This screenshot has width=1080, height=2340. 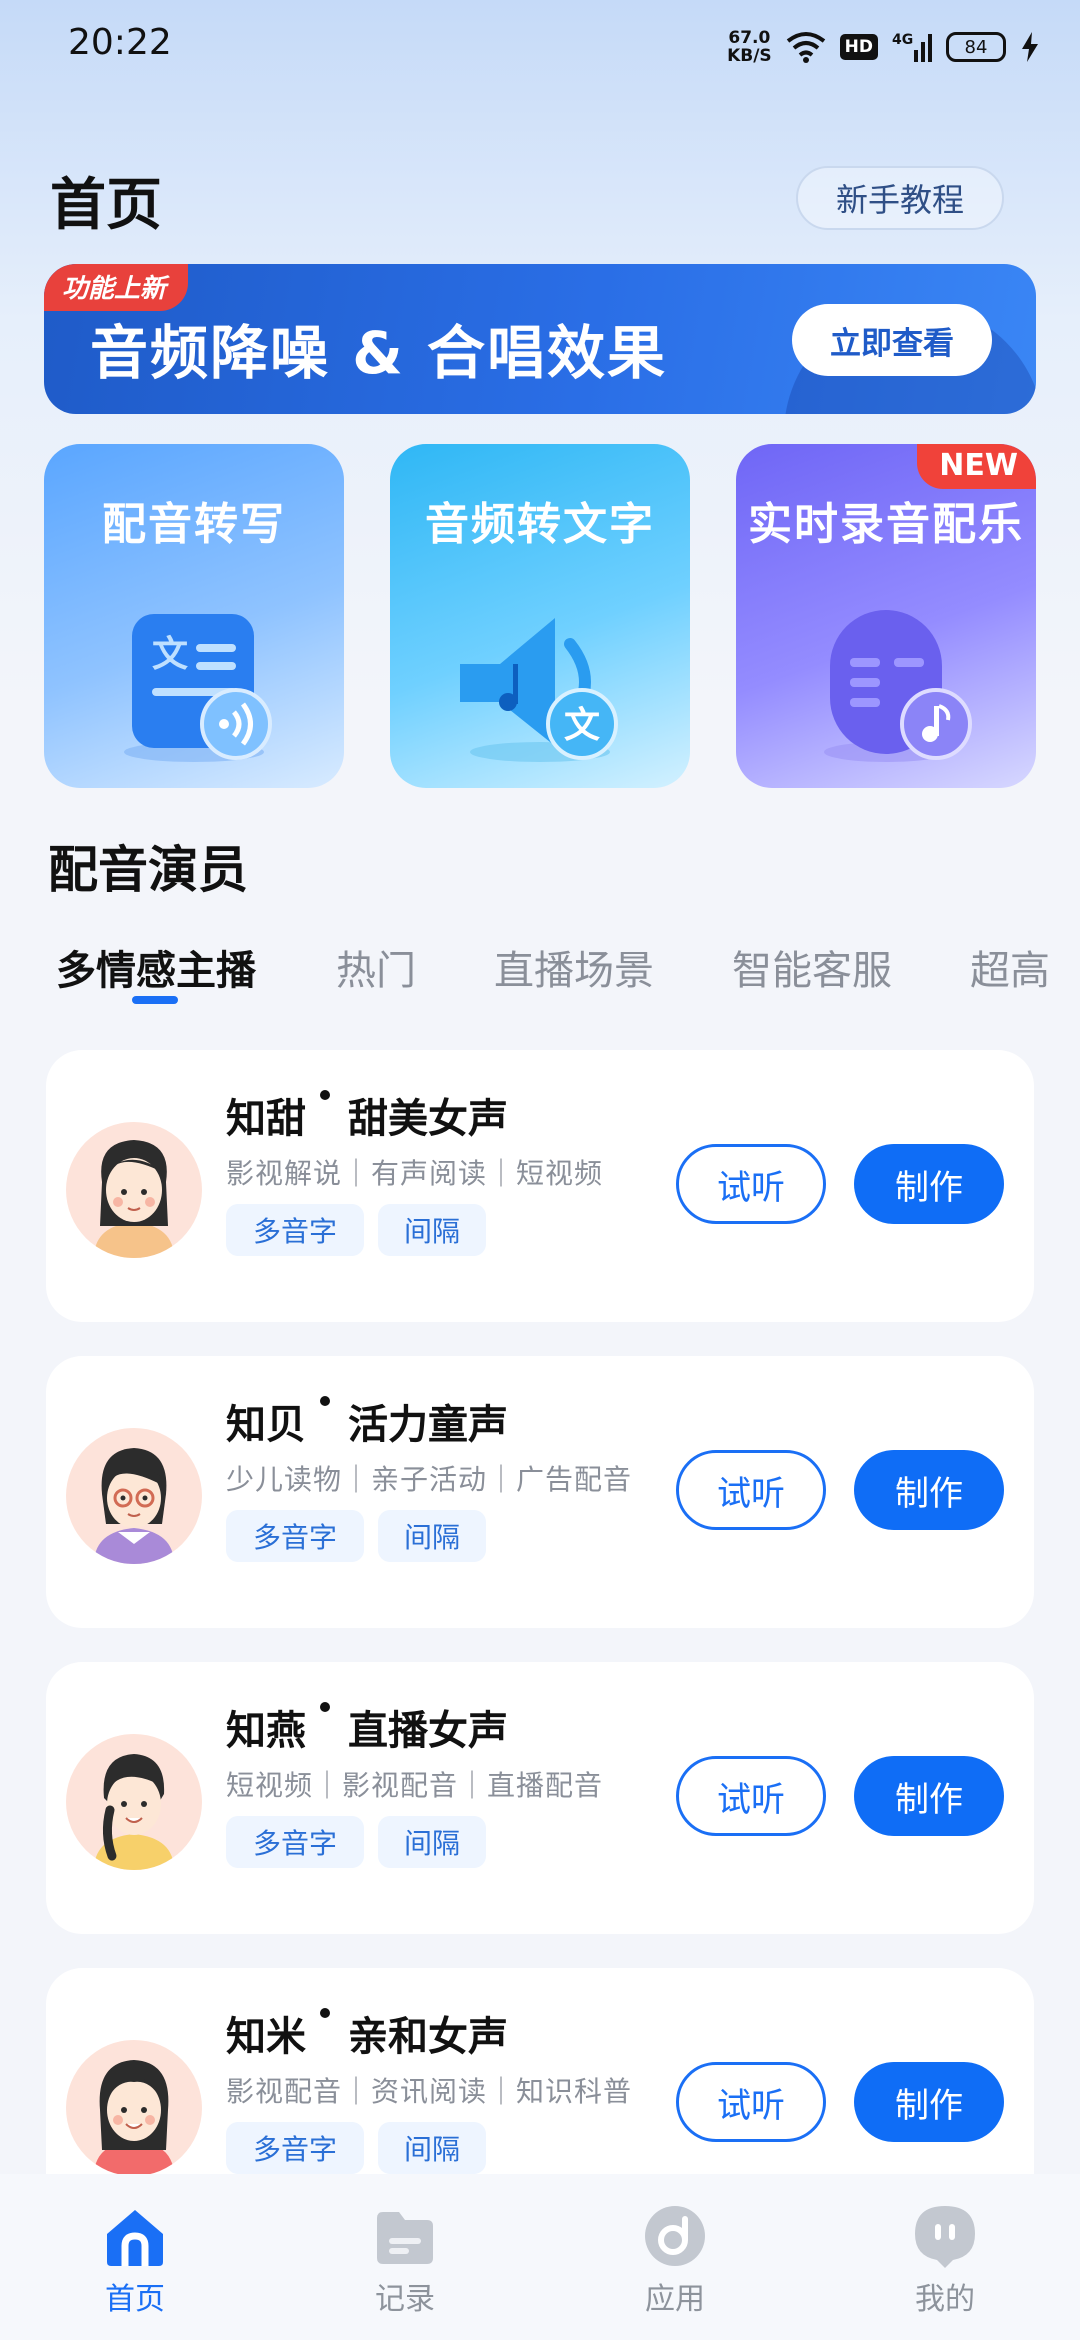 What do you see at coordinates (1030, 47) in the screenshot?
I see `charging-icon` at bounding box center [1030, 47].